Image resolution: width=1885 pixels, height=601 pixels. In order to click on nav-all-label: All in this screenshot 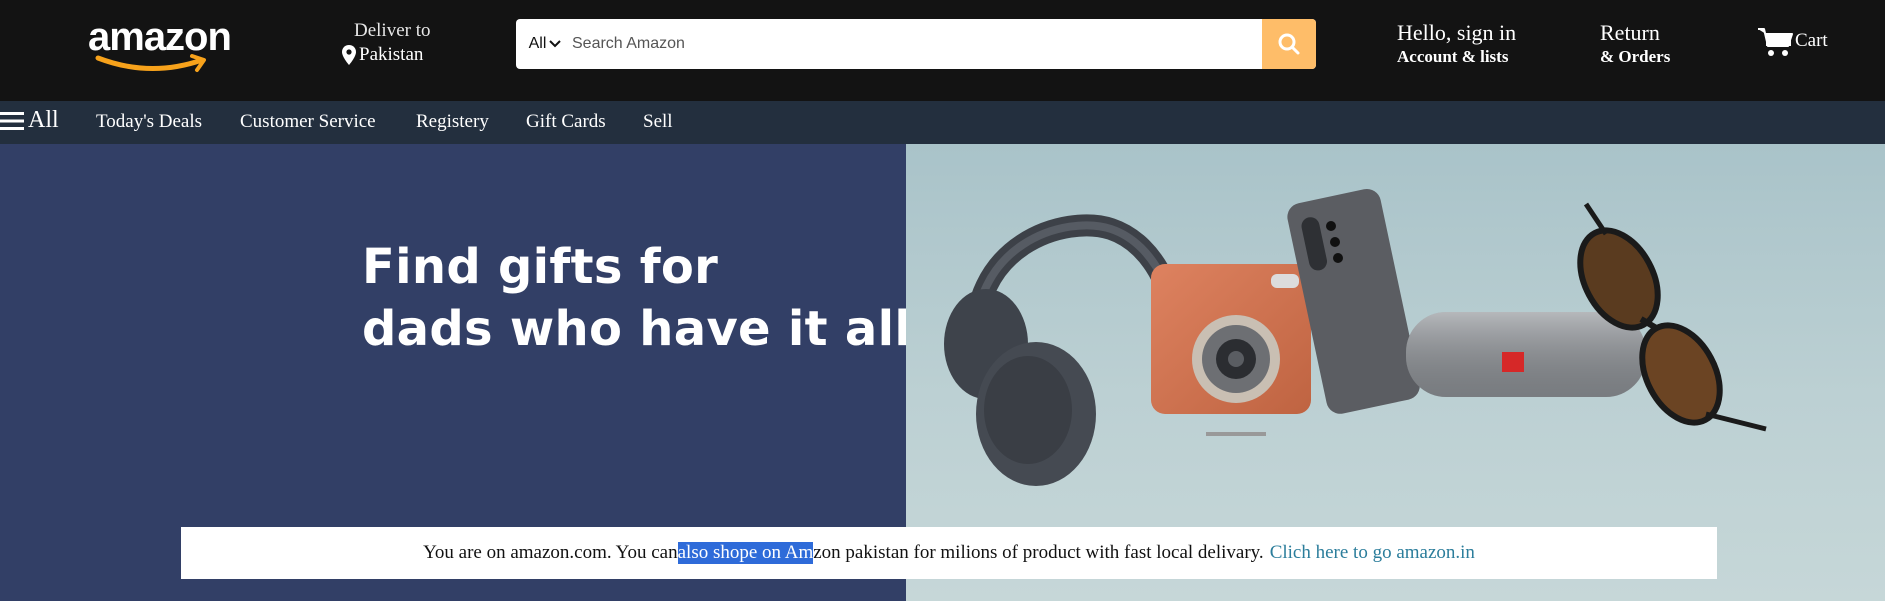, I will do `click(43, 120)`.